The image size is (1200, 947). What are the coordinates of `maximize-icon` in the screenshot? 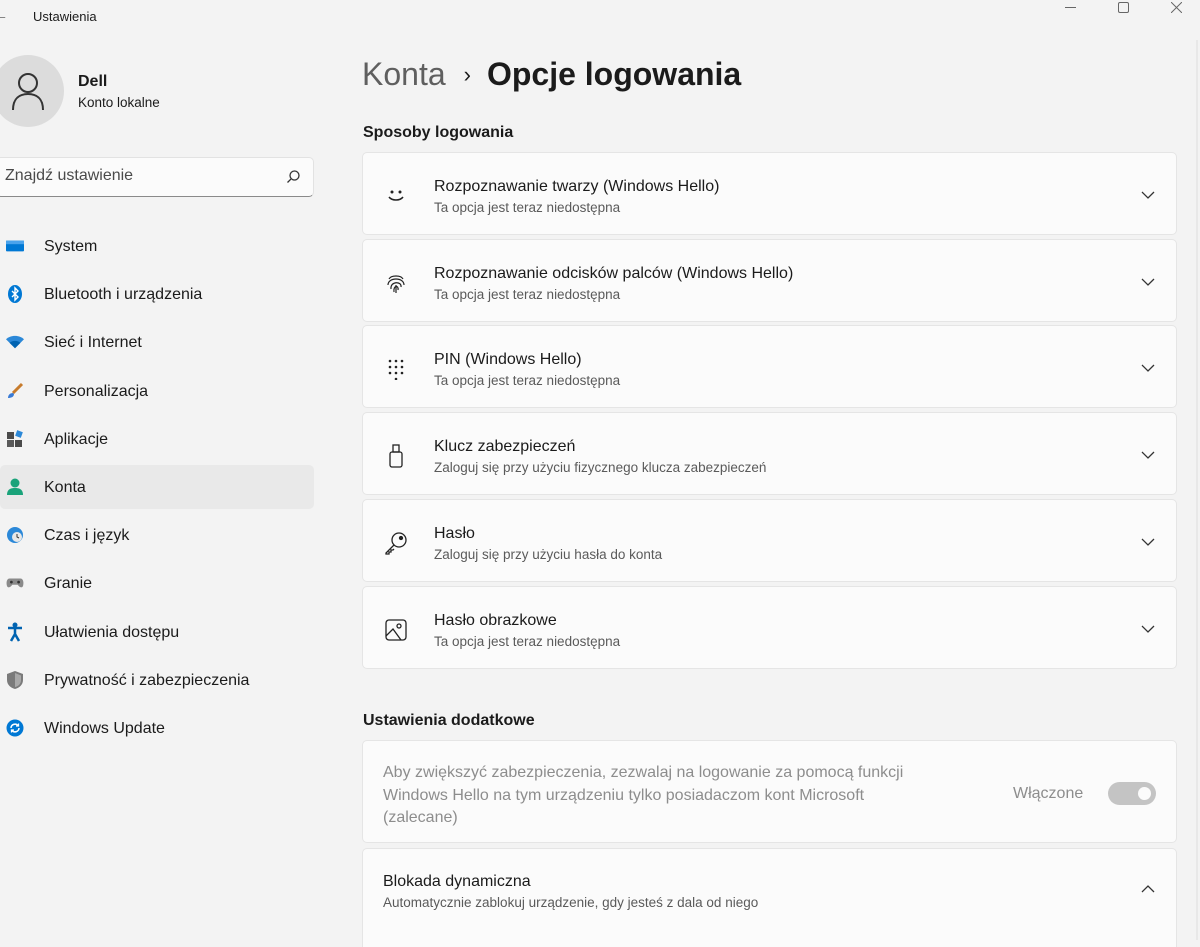 It's located at (1123, 7).